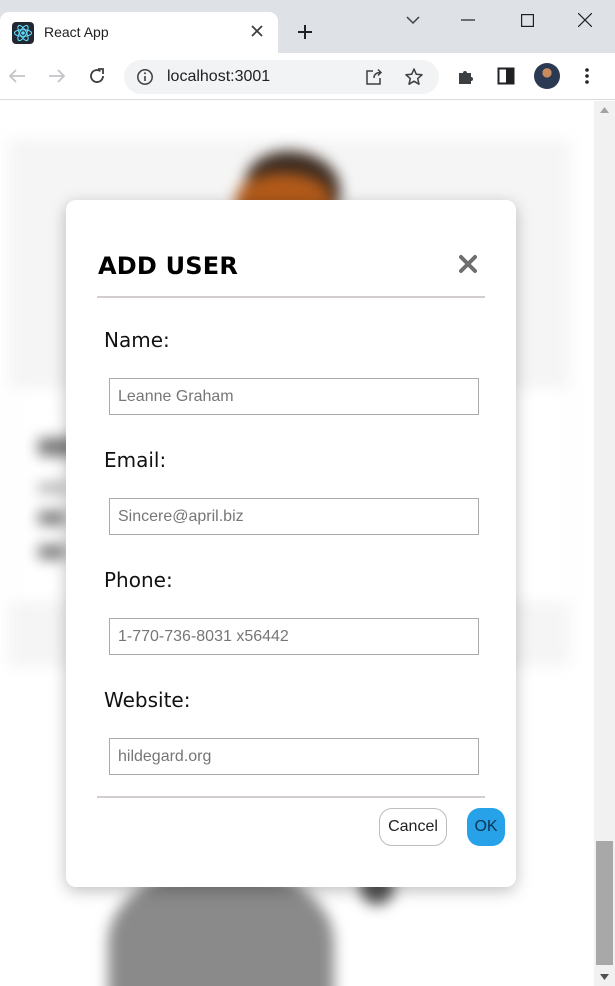  I want to click on name-label: Name:, so click(137, 340).